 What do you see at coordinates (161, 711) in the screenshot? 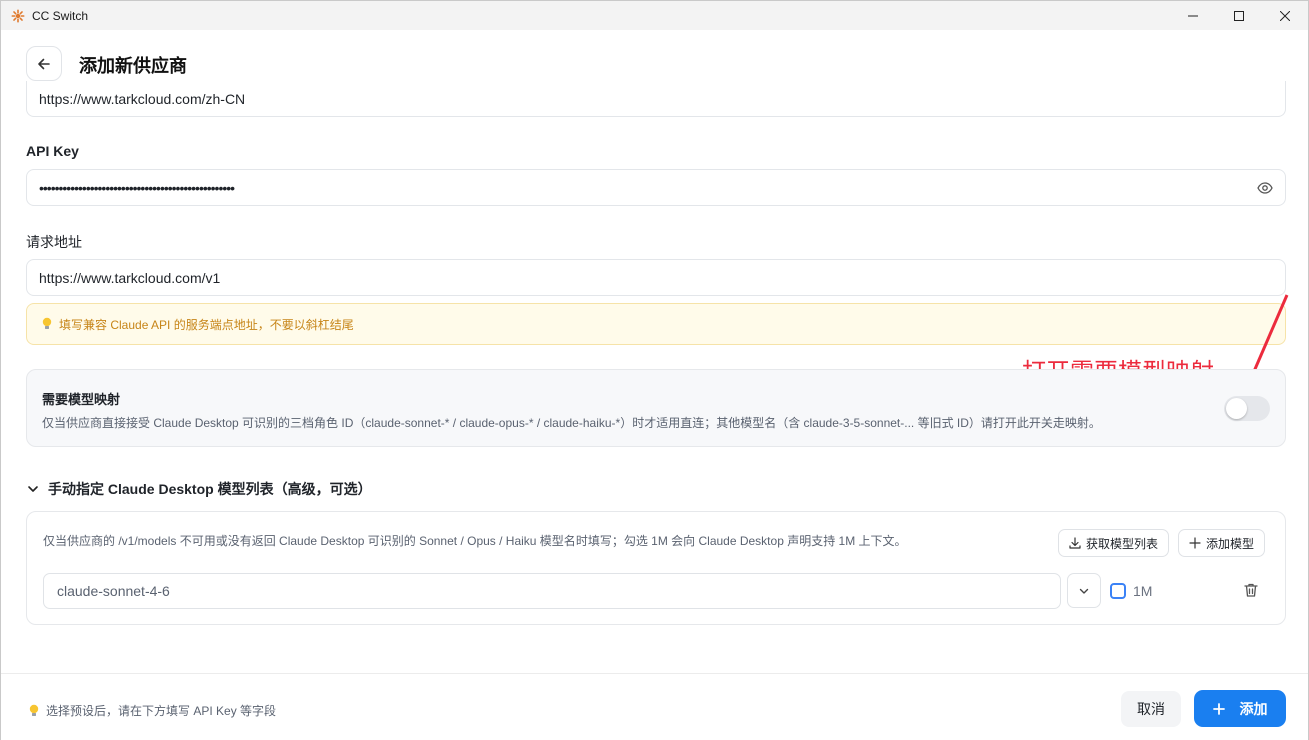
I see `footer-hint-text: 选择预设后，请在下方填写 API Key 等字段` at bounding box center [161, 711].